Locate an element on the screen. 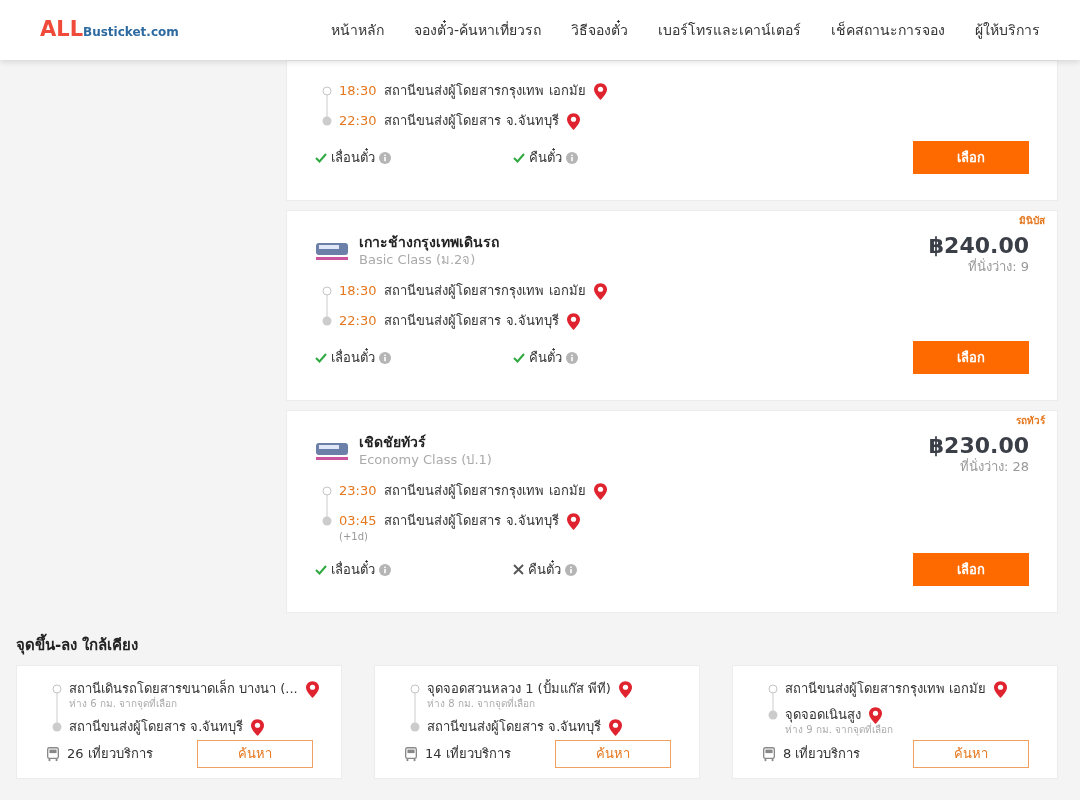  trip-count: 8 เที่ยวบริการ is located at coordinates (822, 754).